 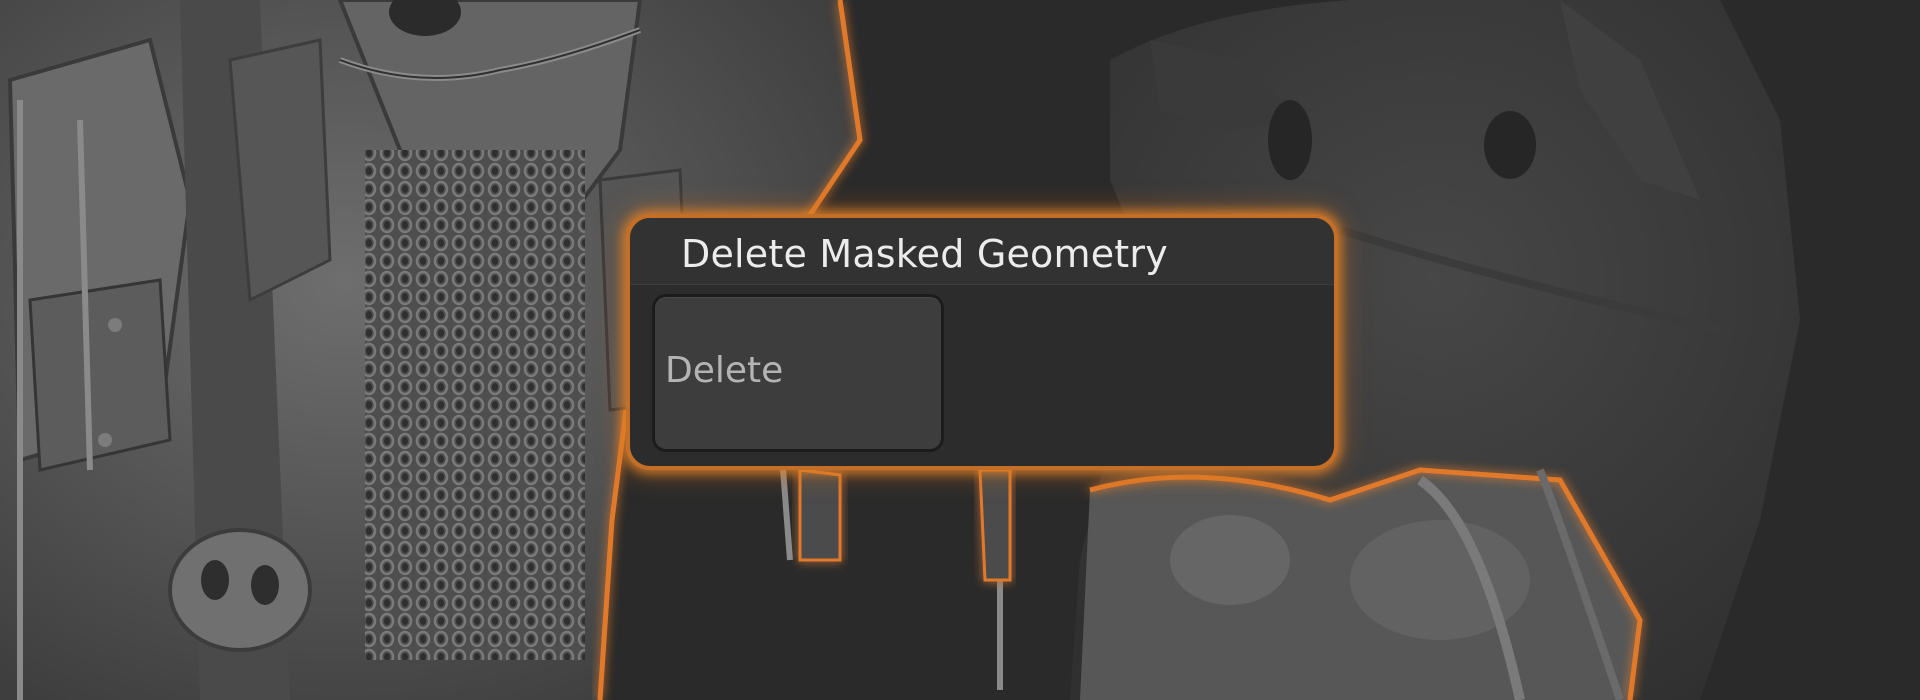 I want to click on popup-title: Delete Masked Geometry, so click(x=924, y=254).